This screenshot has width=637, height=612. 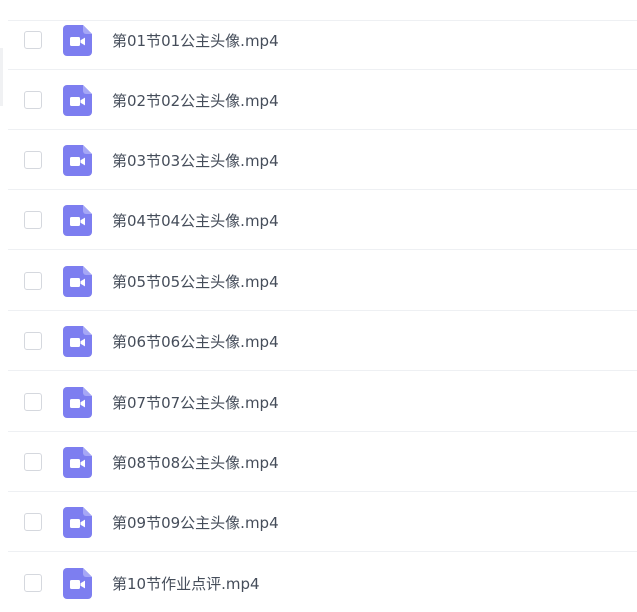 What do you see at coordinates (318, 341) in the screenshot?
I see `file-row: 第06节06公主头像.mp4` at bounding box center [318, 341].